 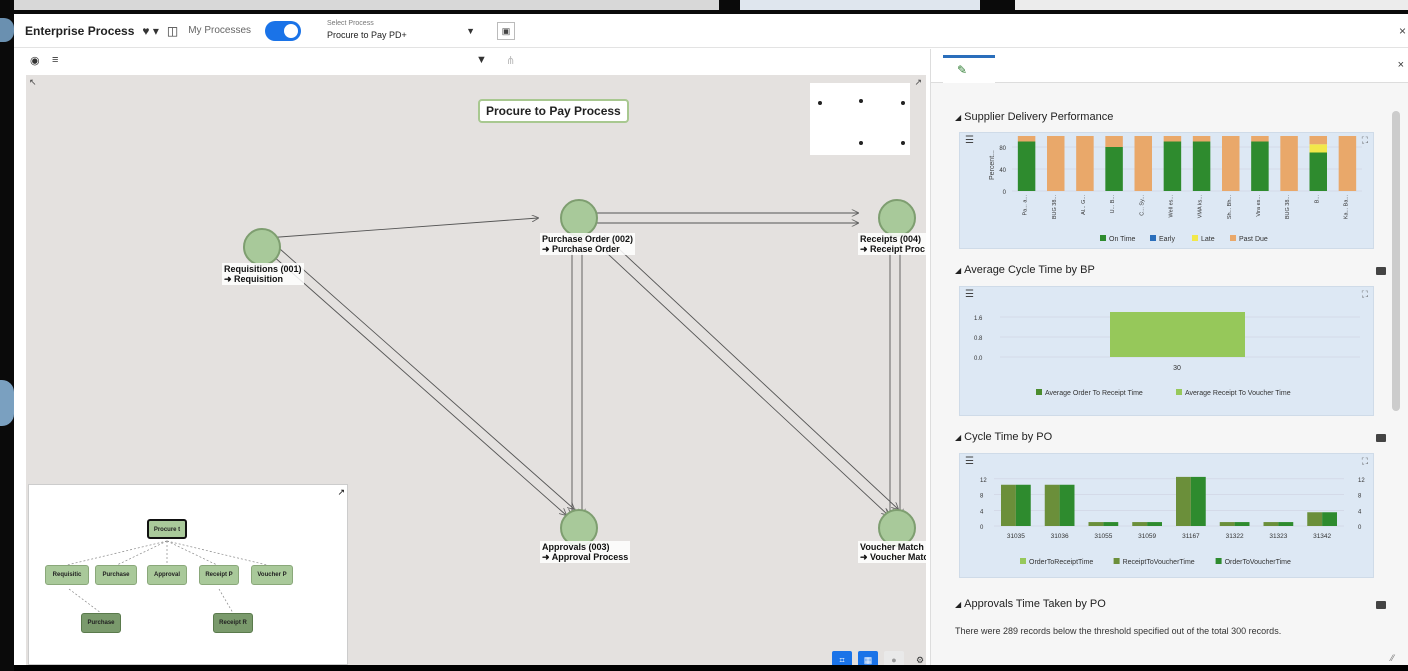 What do you see at coordinates (7, 30) in the screenshot?
I see `background-node` at bounding box center [7, 30].